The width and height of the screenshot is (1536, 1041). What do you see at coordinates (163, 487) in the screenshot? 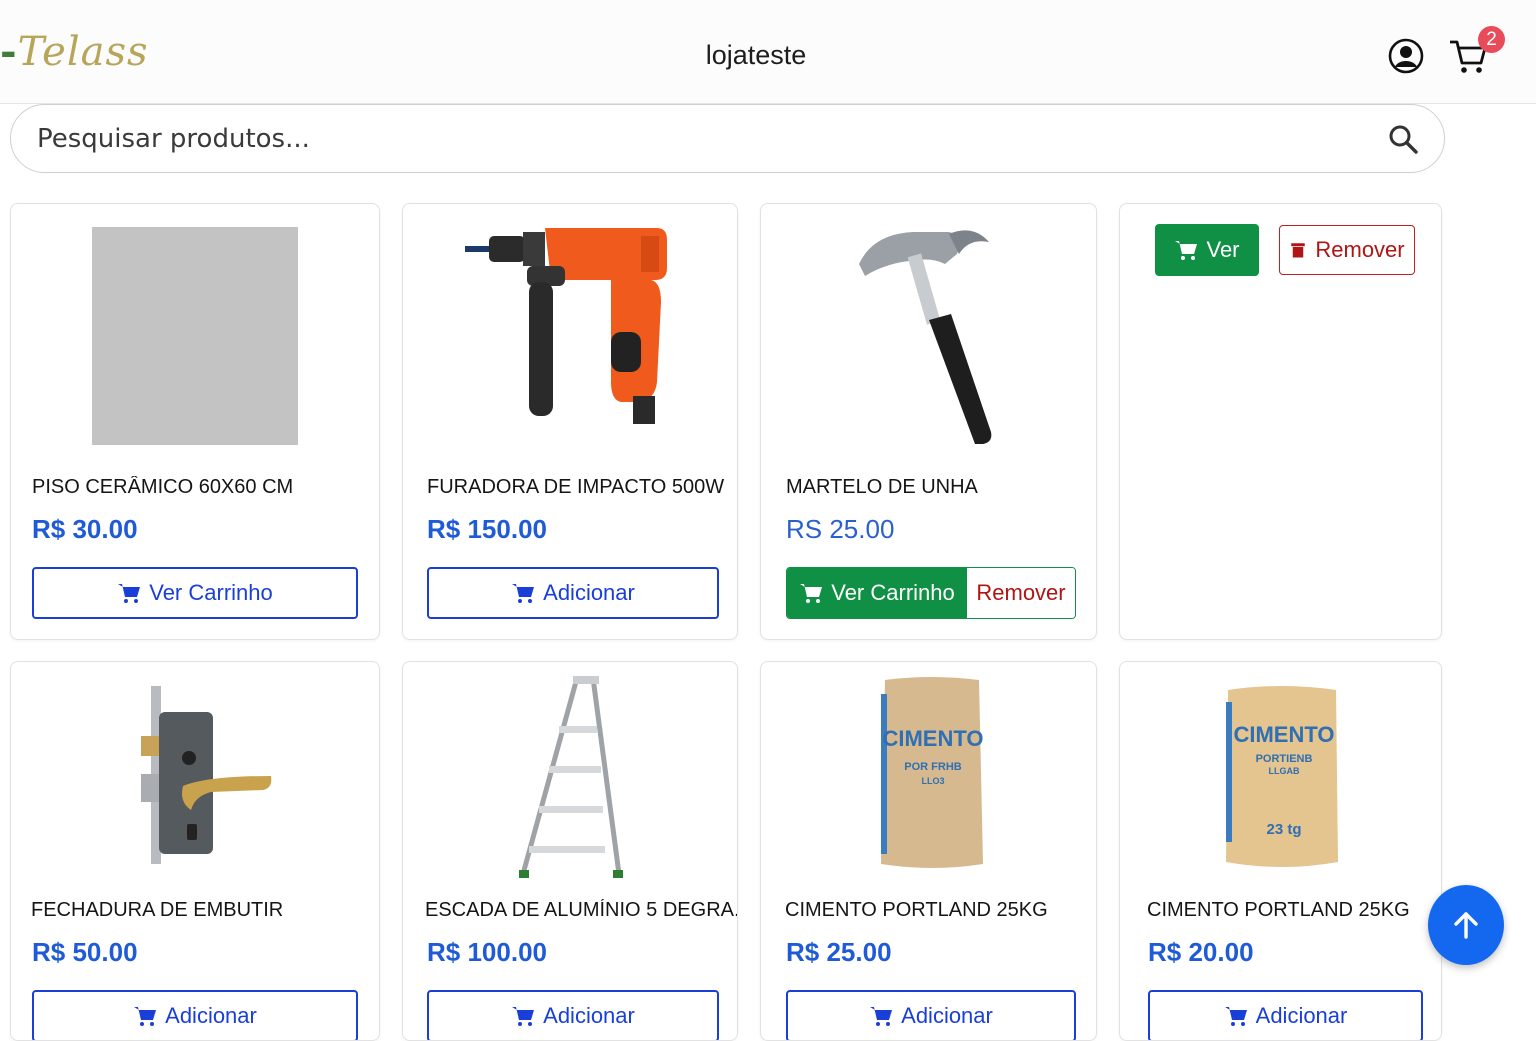
I see `product-title: PISO CERÂMICO 60X60 CM` at bounding box center [163, 487].